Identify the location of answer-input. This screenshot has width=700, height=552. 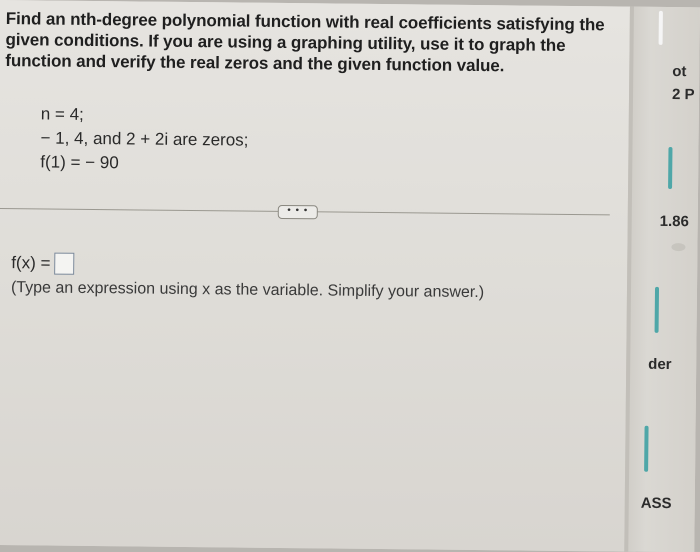
(64, 263).